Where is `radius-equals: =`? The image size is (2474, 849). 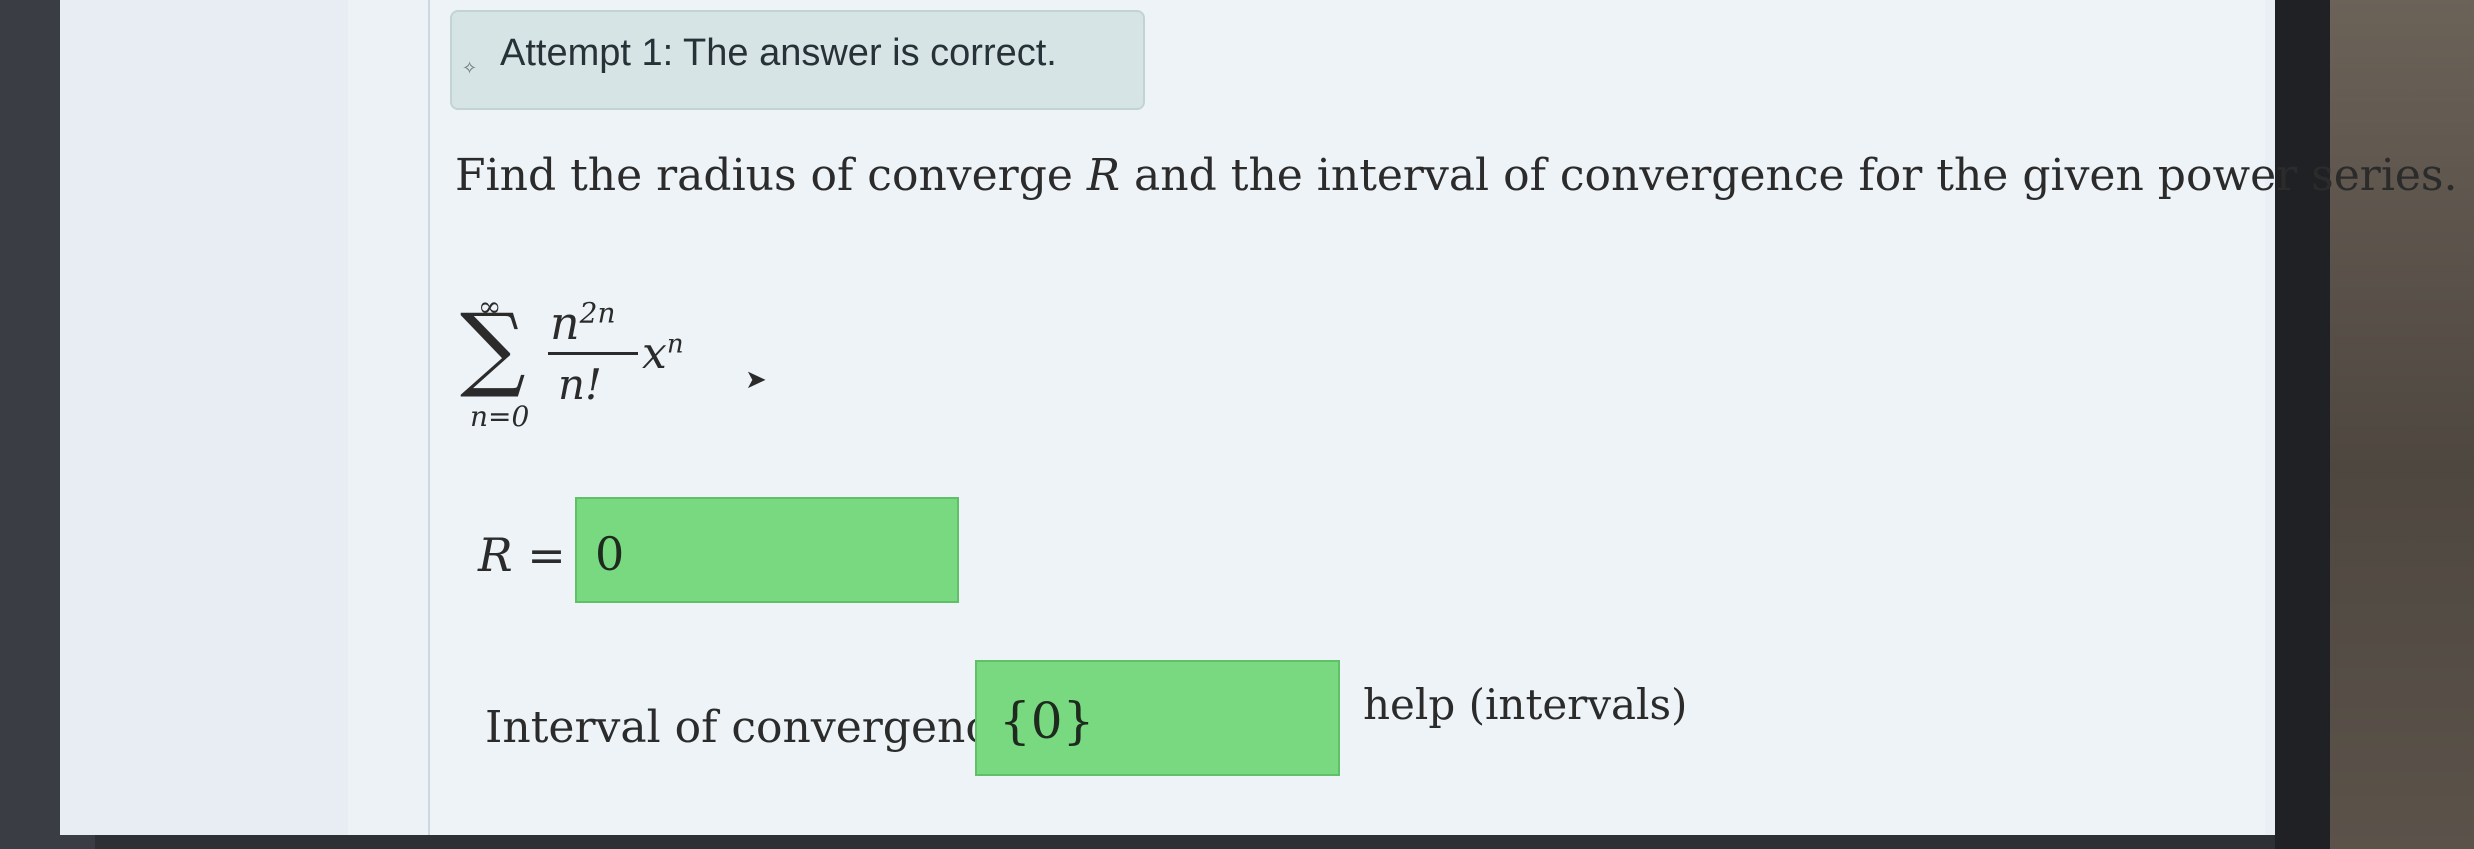 radius-equals: = is located at coordinates (546, 555).